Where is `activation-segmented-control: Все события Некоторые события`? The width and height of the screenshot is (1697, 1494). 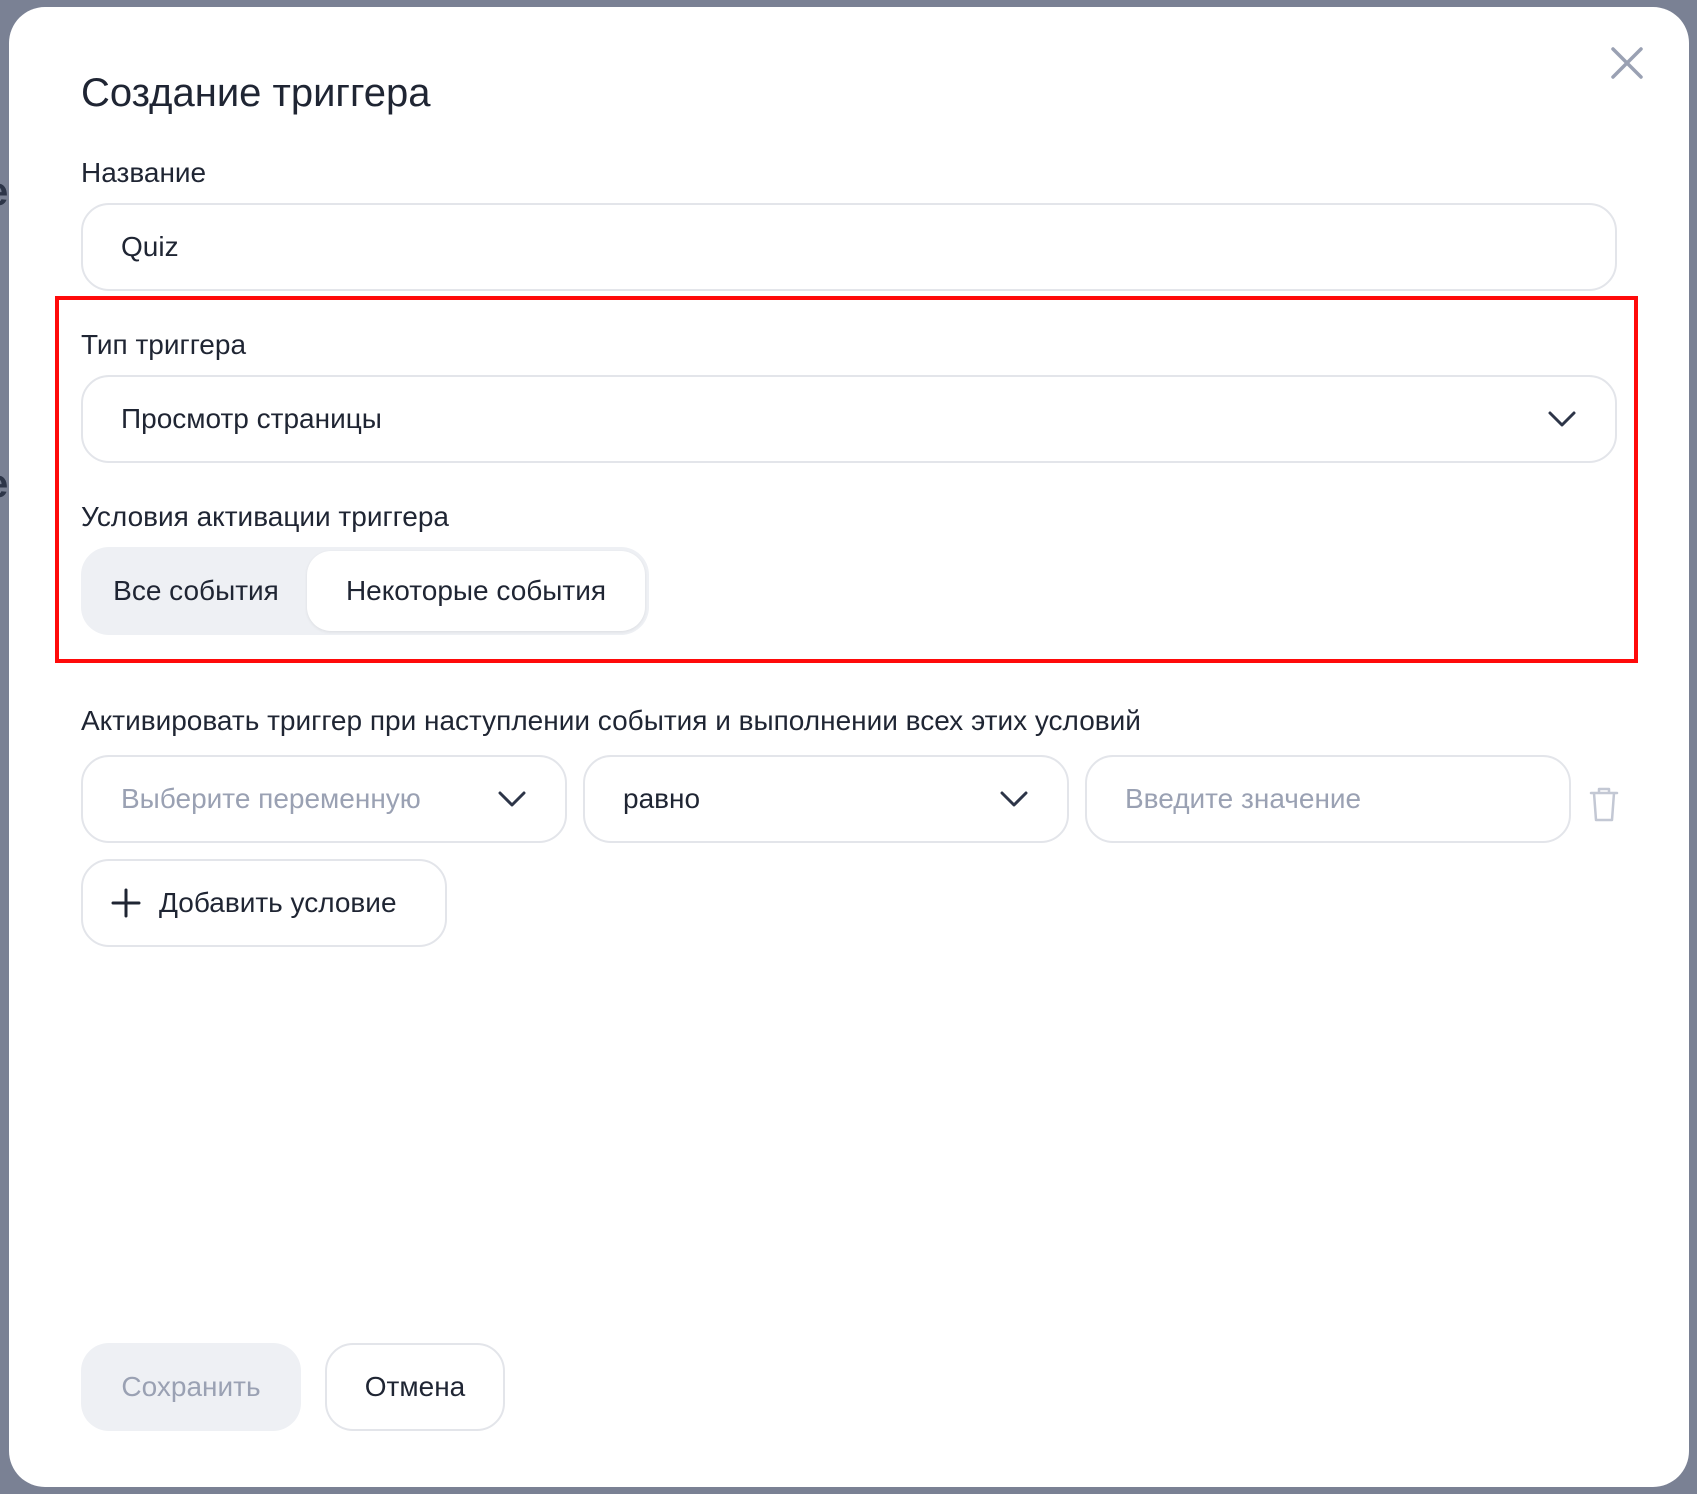
activation-segmented-control: Все события Некоторые события is located at coordinates (365, 591).